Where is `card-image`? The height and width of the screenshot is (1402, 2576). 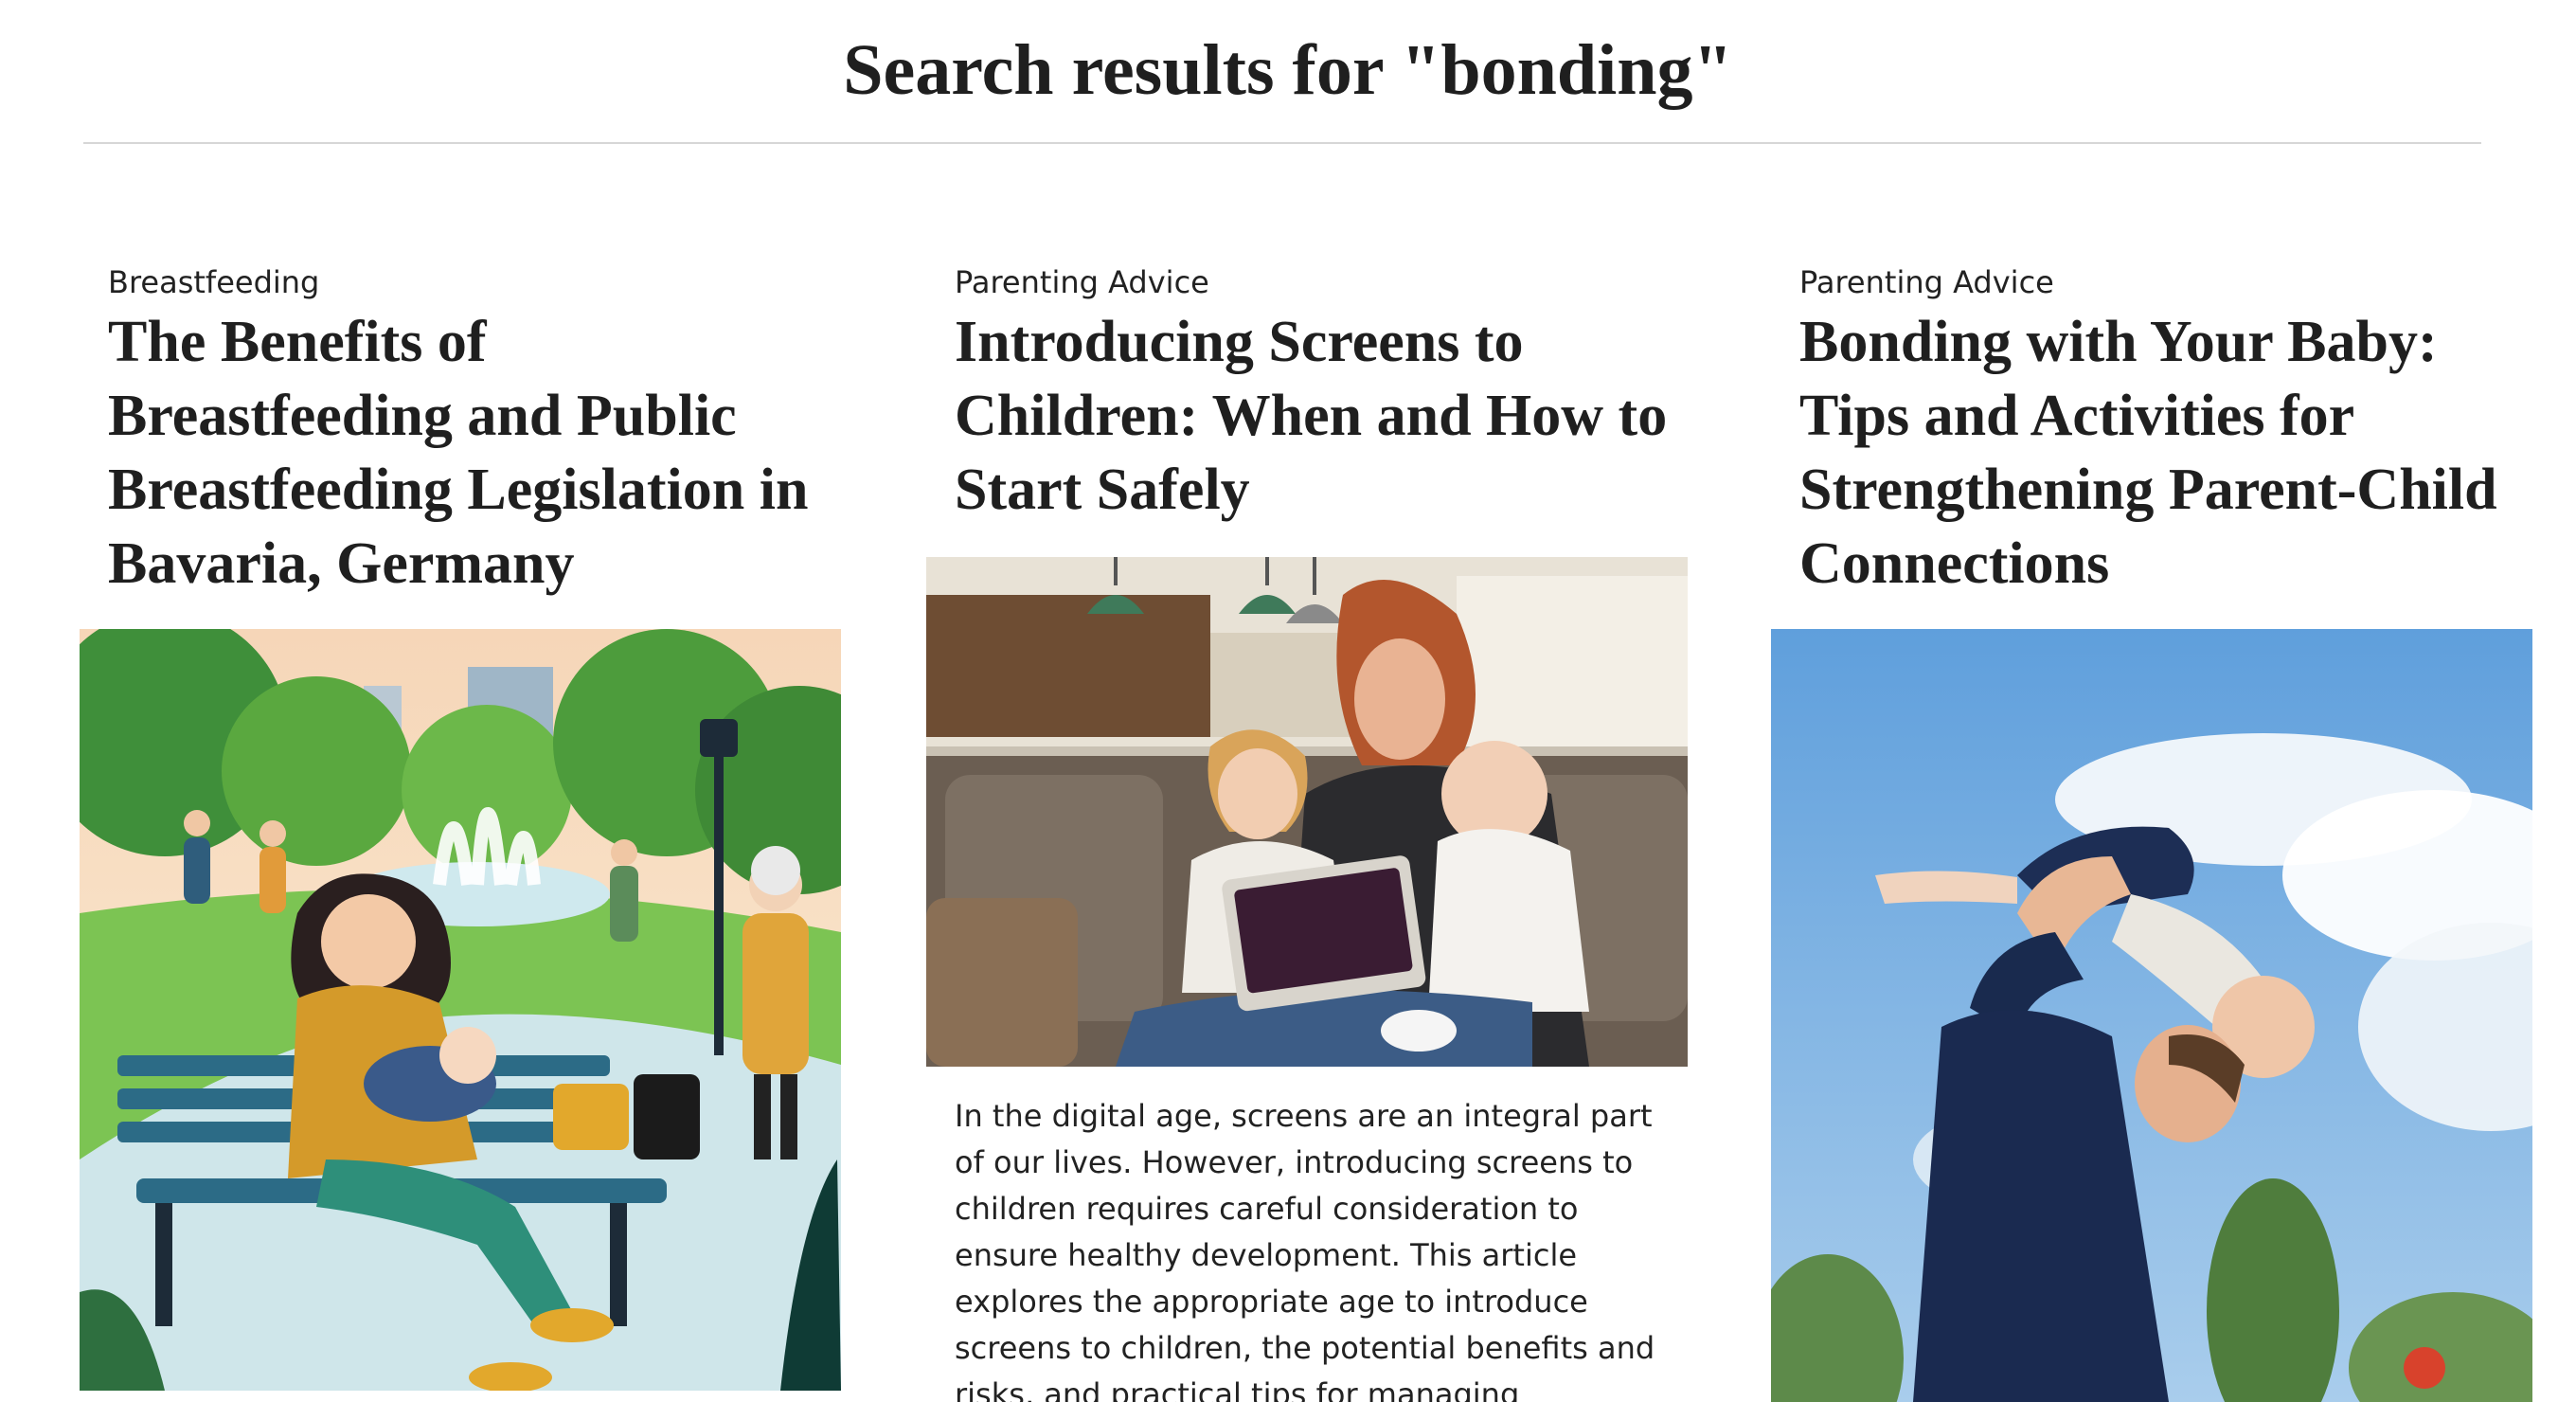 card-image is located at coordinates (1307, 812).